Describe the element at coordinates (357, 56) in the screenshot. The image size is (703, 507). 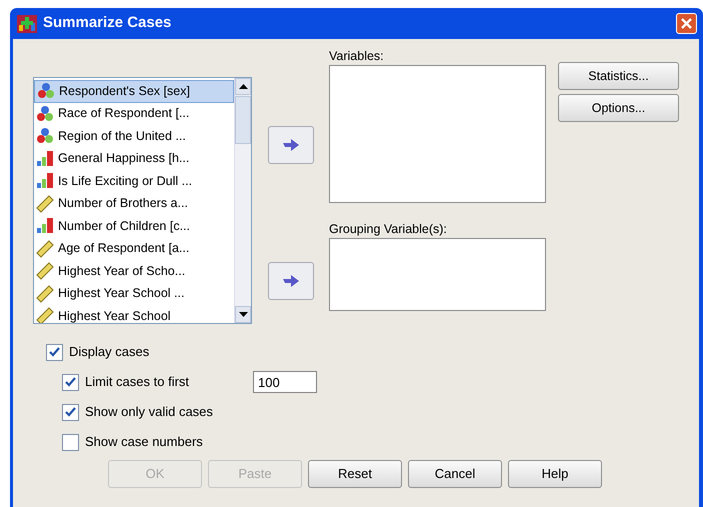
I see `variables-label: Variables:` at that location.